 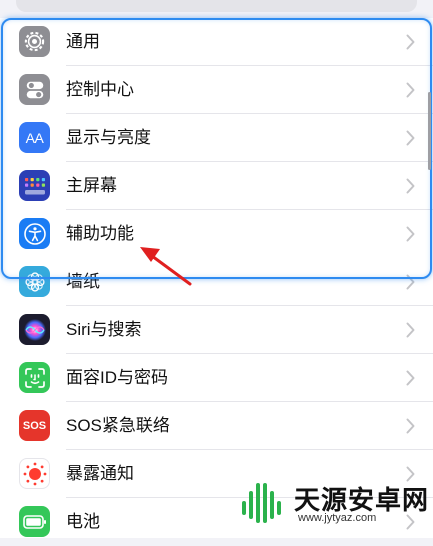 I want to click on settings-row-general: 通用, so click(x=216, y=42).